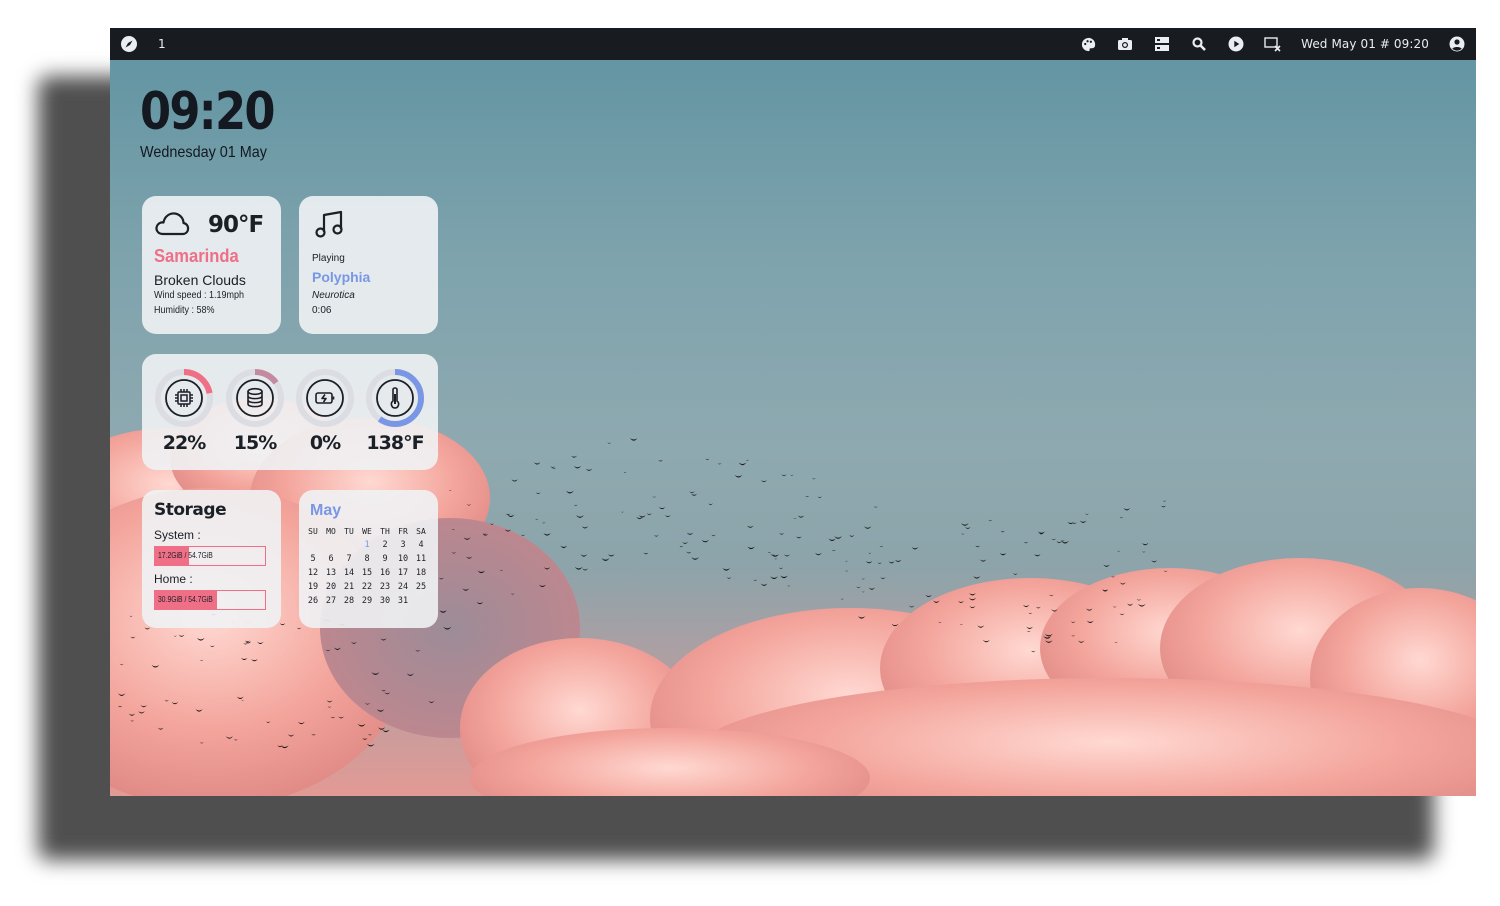 The height and width of the screenshot is (906, 1500). What do you see at coordinates (421, 587) in the screenshot?
I see `calendar-day: 25` at bounding box center [421, 587].